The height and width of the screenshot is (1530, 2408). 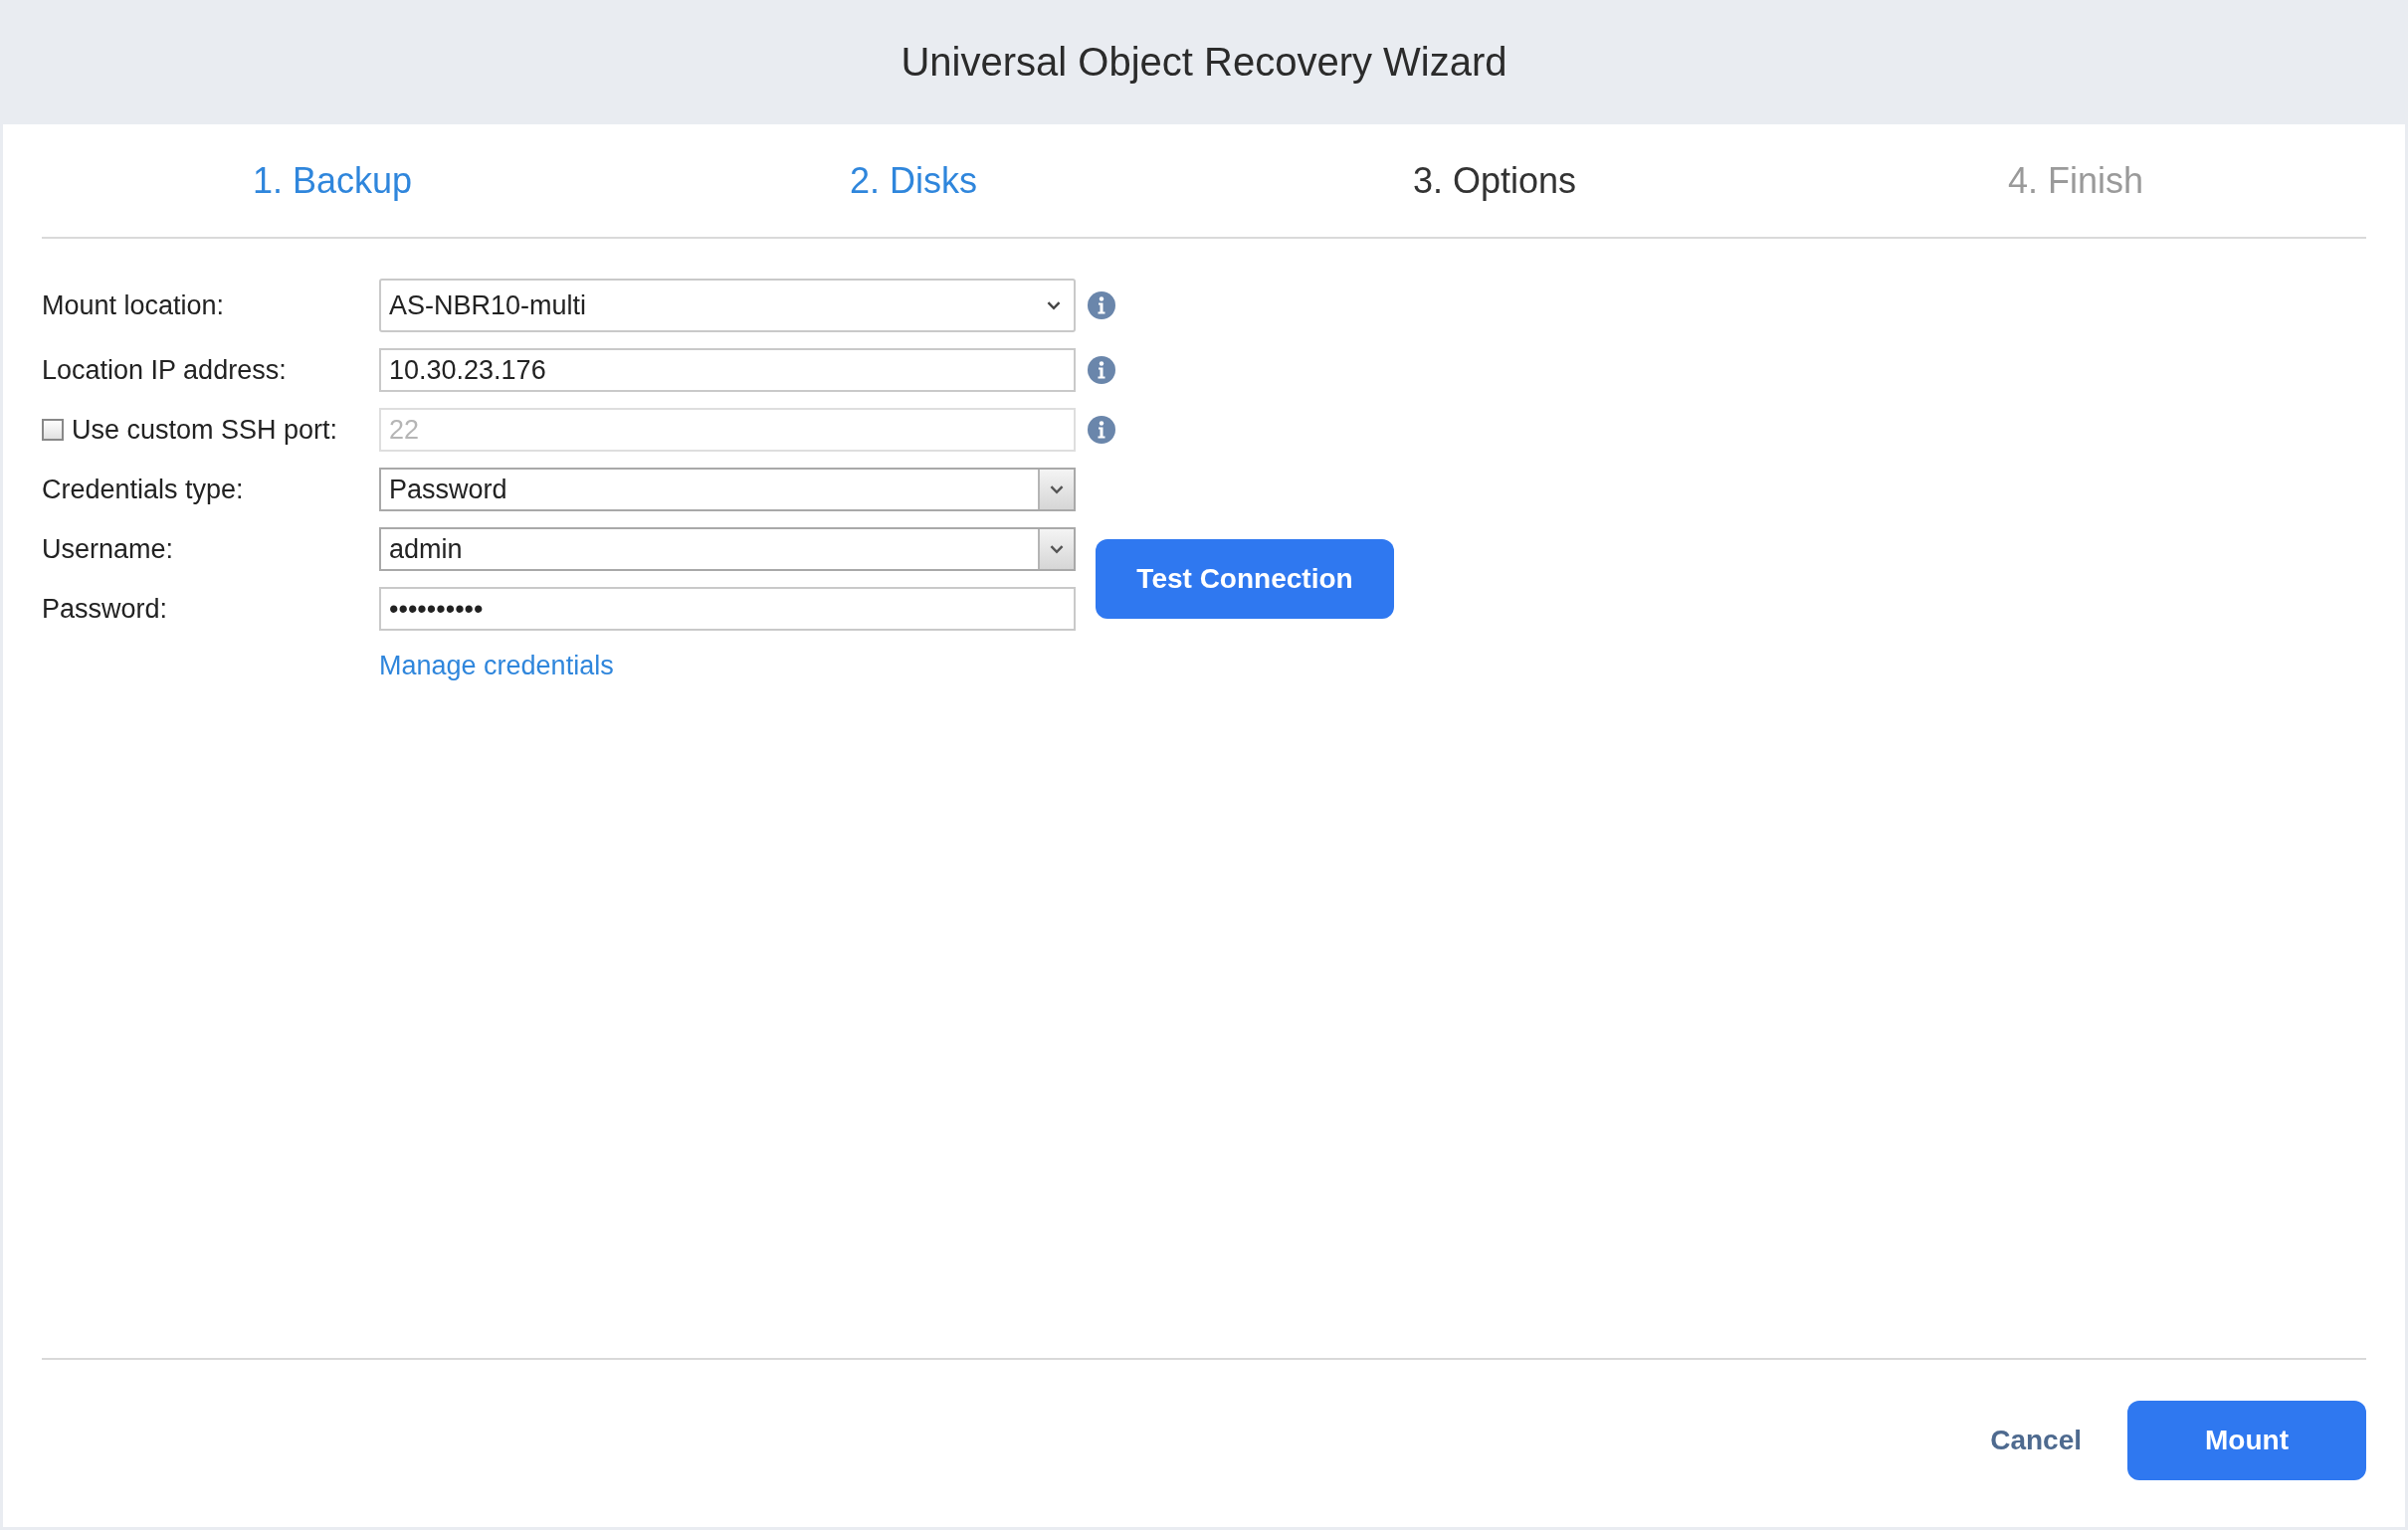 I want to click on field-label: Location IP address:, so click(x=164, y=370).